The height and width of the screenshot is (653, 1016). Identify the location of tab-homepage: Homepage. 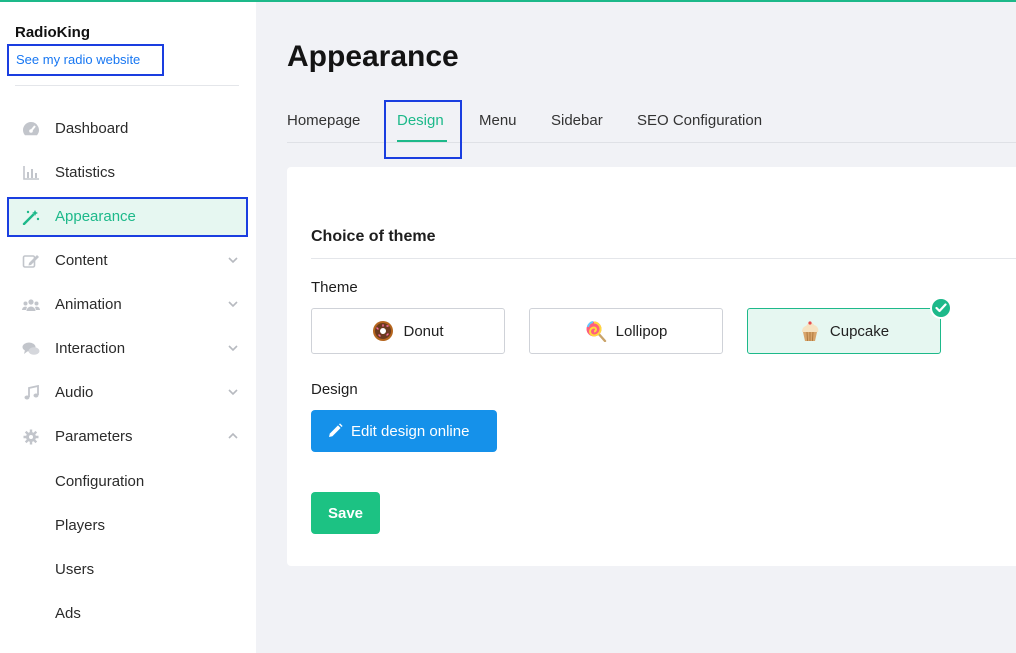
(323, 120).